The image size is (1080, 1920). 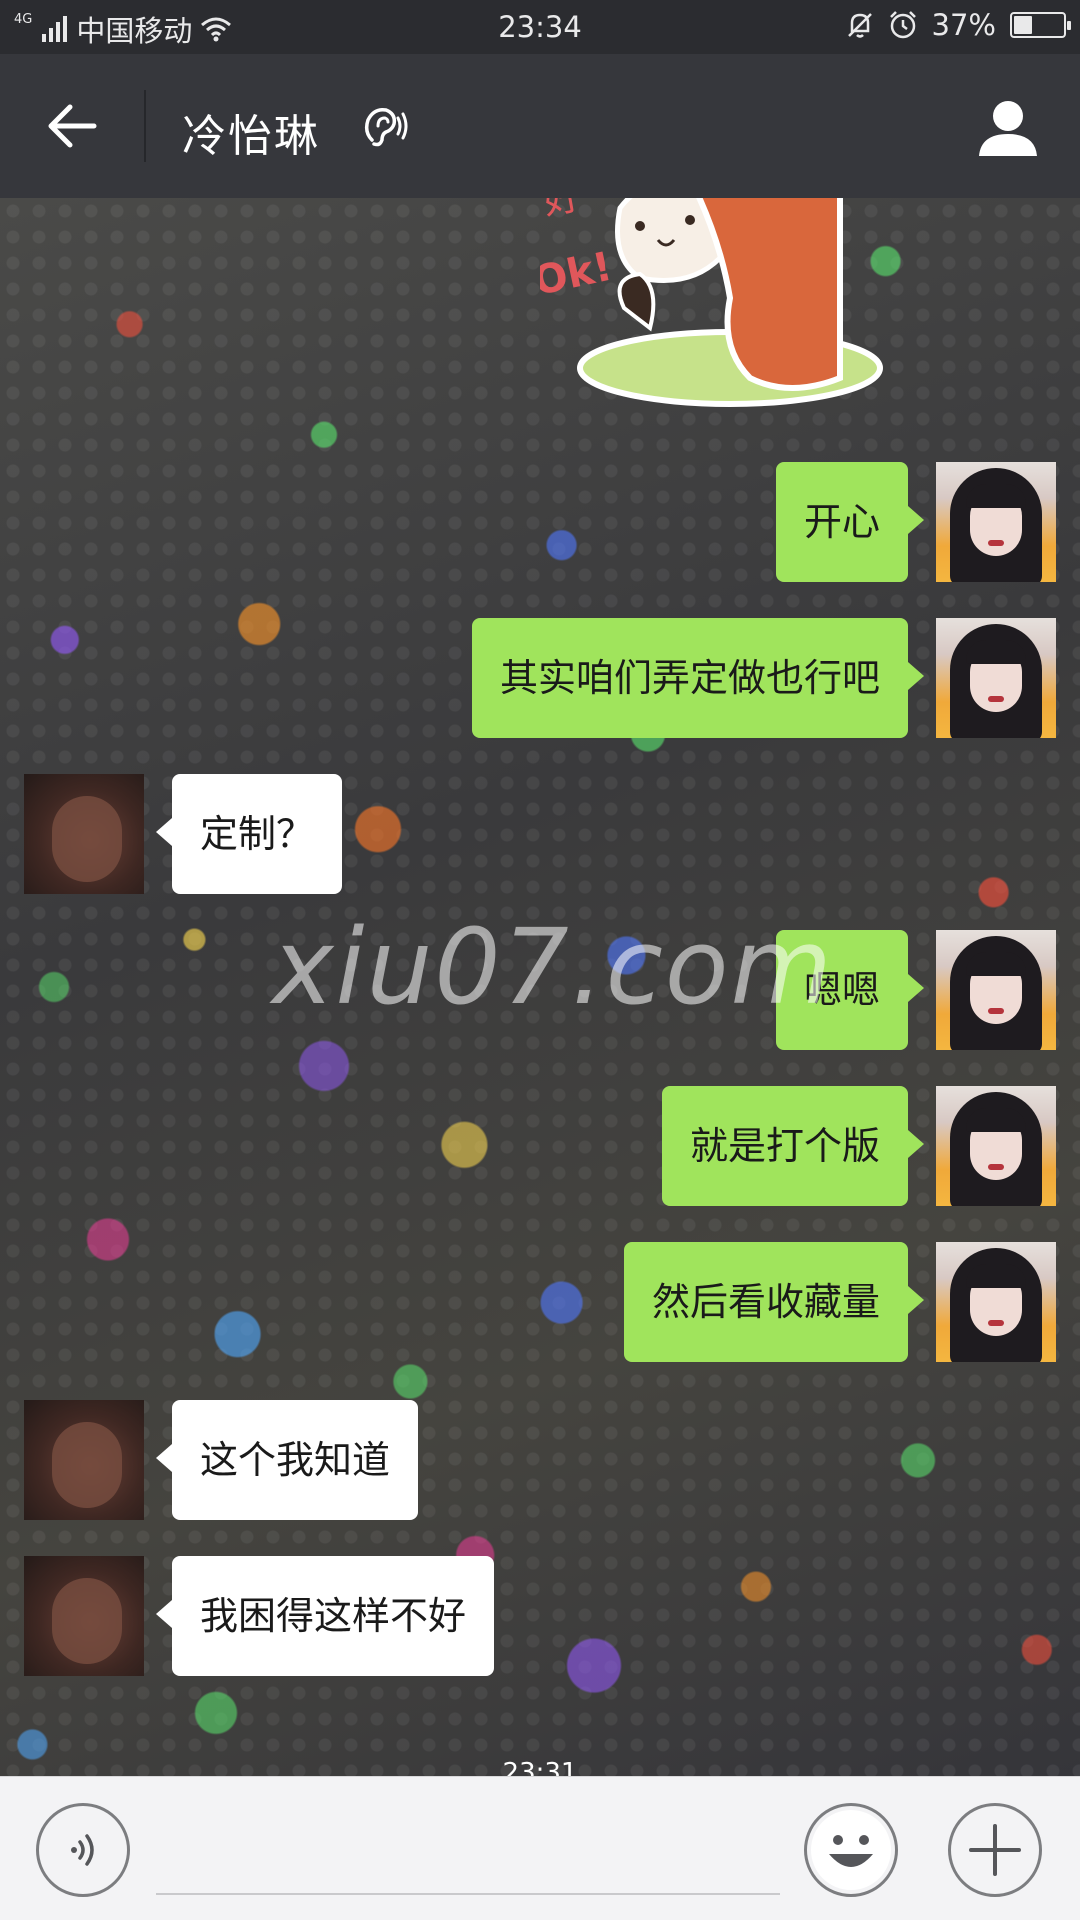 What do you see at coordinates (540, 1767) in the screenshot?
I see `message-timestamp: 23:31` at bounding box center [540, 1767].